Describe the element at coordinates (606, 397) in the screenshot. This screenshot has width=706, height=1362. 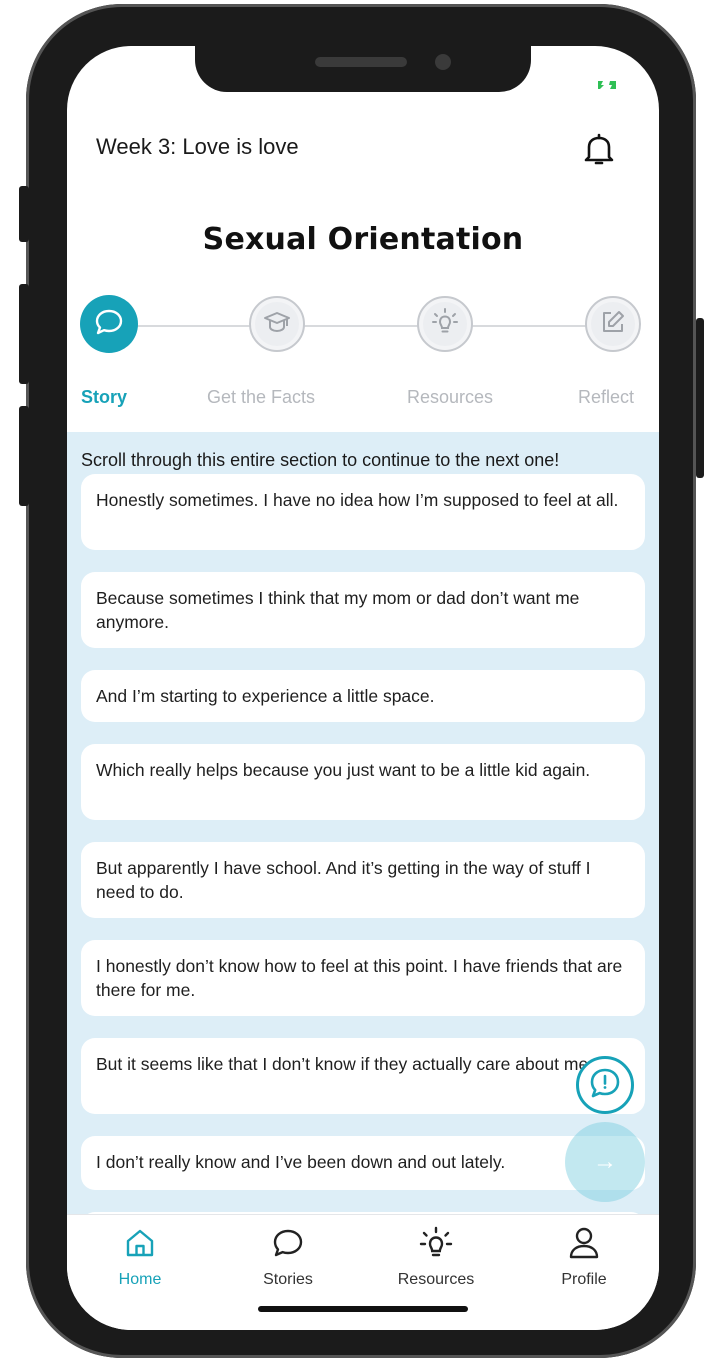
I see `step-label-reflect: Reflect` at that location.